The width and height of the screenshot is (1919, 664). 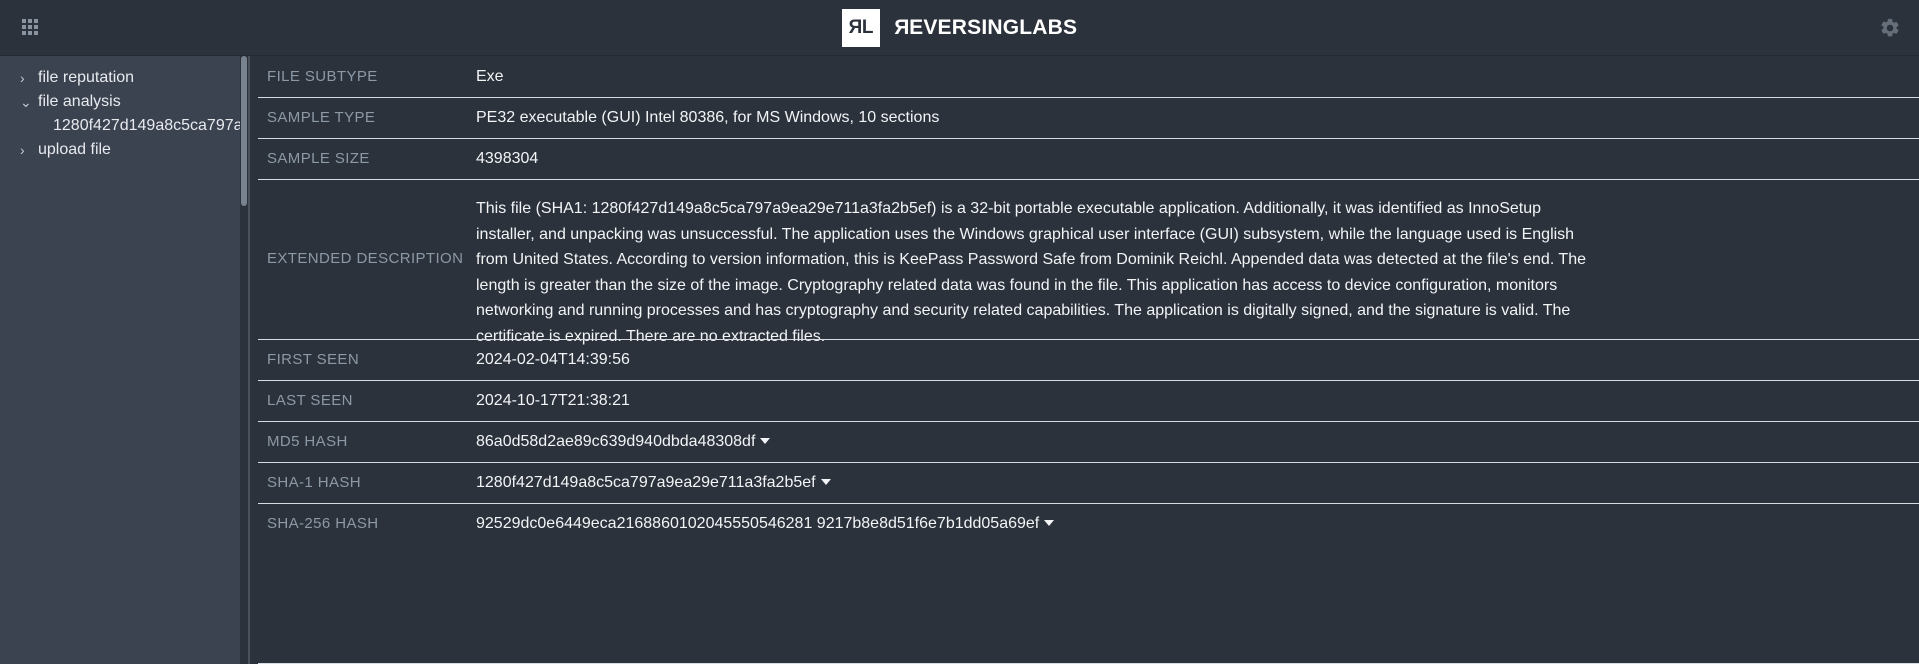 I want to click on row-value: Exe, so click(x=490, y=76).